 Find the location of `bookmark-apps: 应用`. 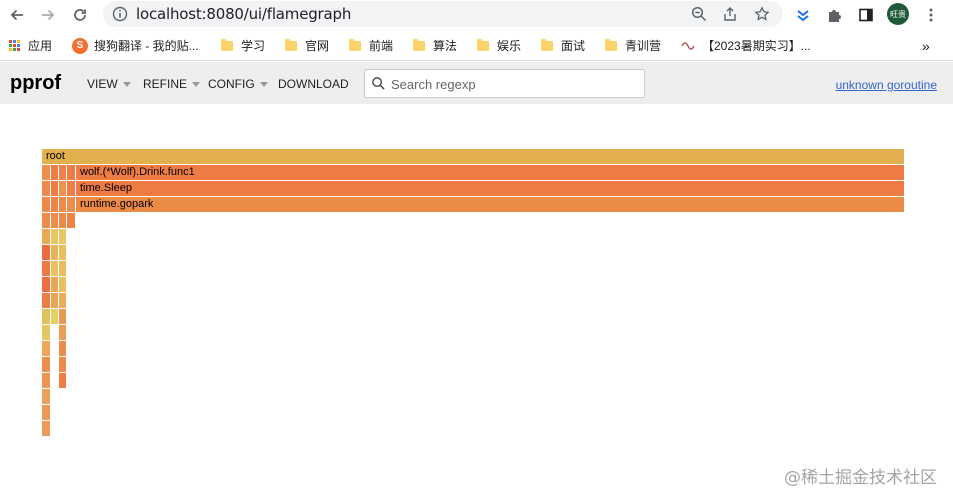

bookmark-apps: 应用 is located at coordinates (30, 45).